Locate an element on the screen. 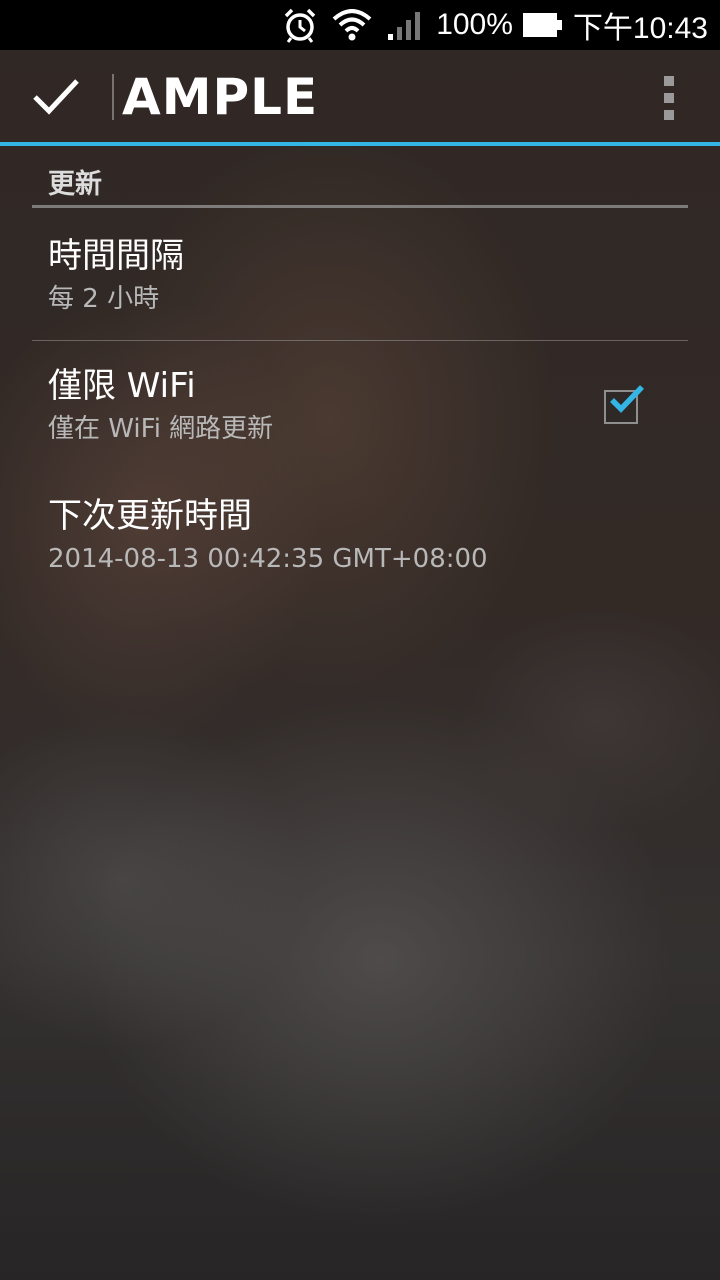 The height and width of the screenshot is (1280, 720). action-bar-divider is located at coordinates (113, 97).